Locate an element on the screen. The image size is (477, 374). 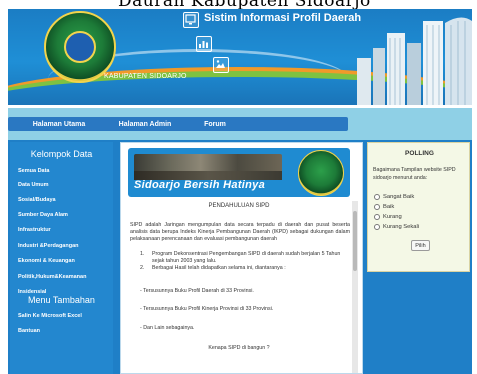
poll-option-sangat-baik: Sangat Baik is located at coordinates (394, 197).